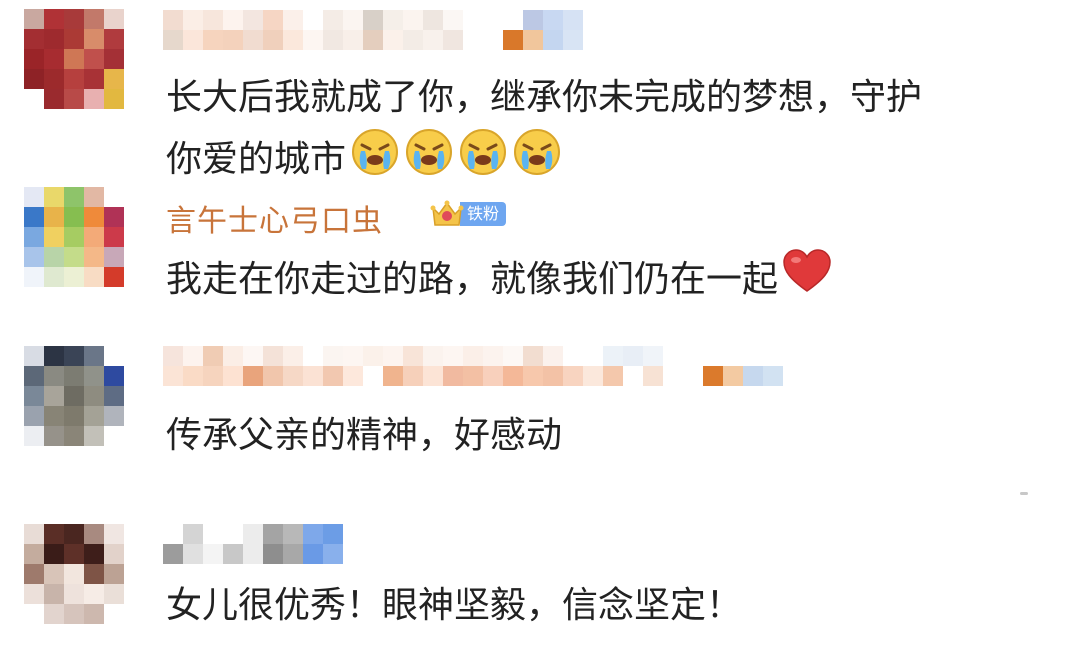 The width and height of the screenshot is (1080, 654). What do you see at coordinates (1024, 493) in the screenshot?
I see `divider-dot` at bounding box center [1024, 493].